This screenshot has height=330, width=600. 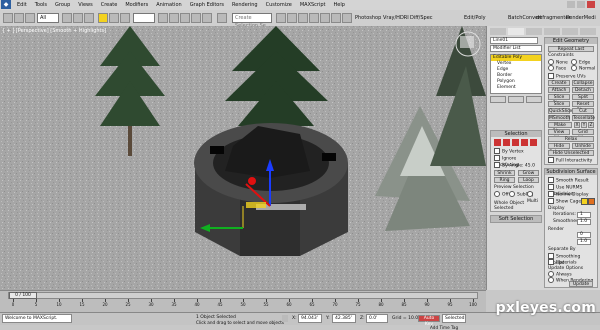 What do you see at coordinates (584, 125) in the screenshot?
I see `planar-y-button: Y` at bounding box center [584, 125].